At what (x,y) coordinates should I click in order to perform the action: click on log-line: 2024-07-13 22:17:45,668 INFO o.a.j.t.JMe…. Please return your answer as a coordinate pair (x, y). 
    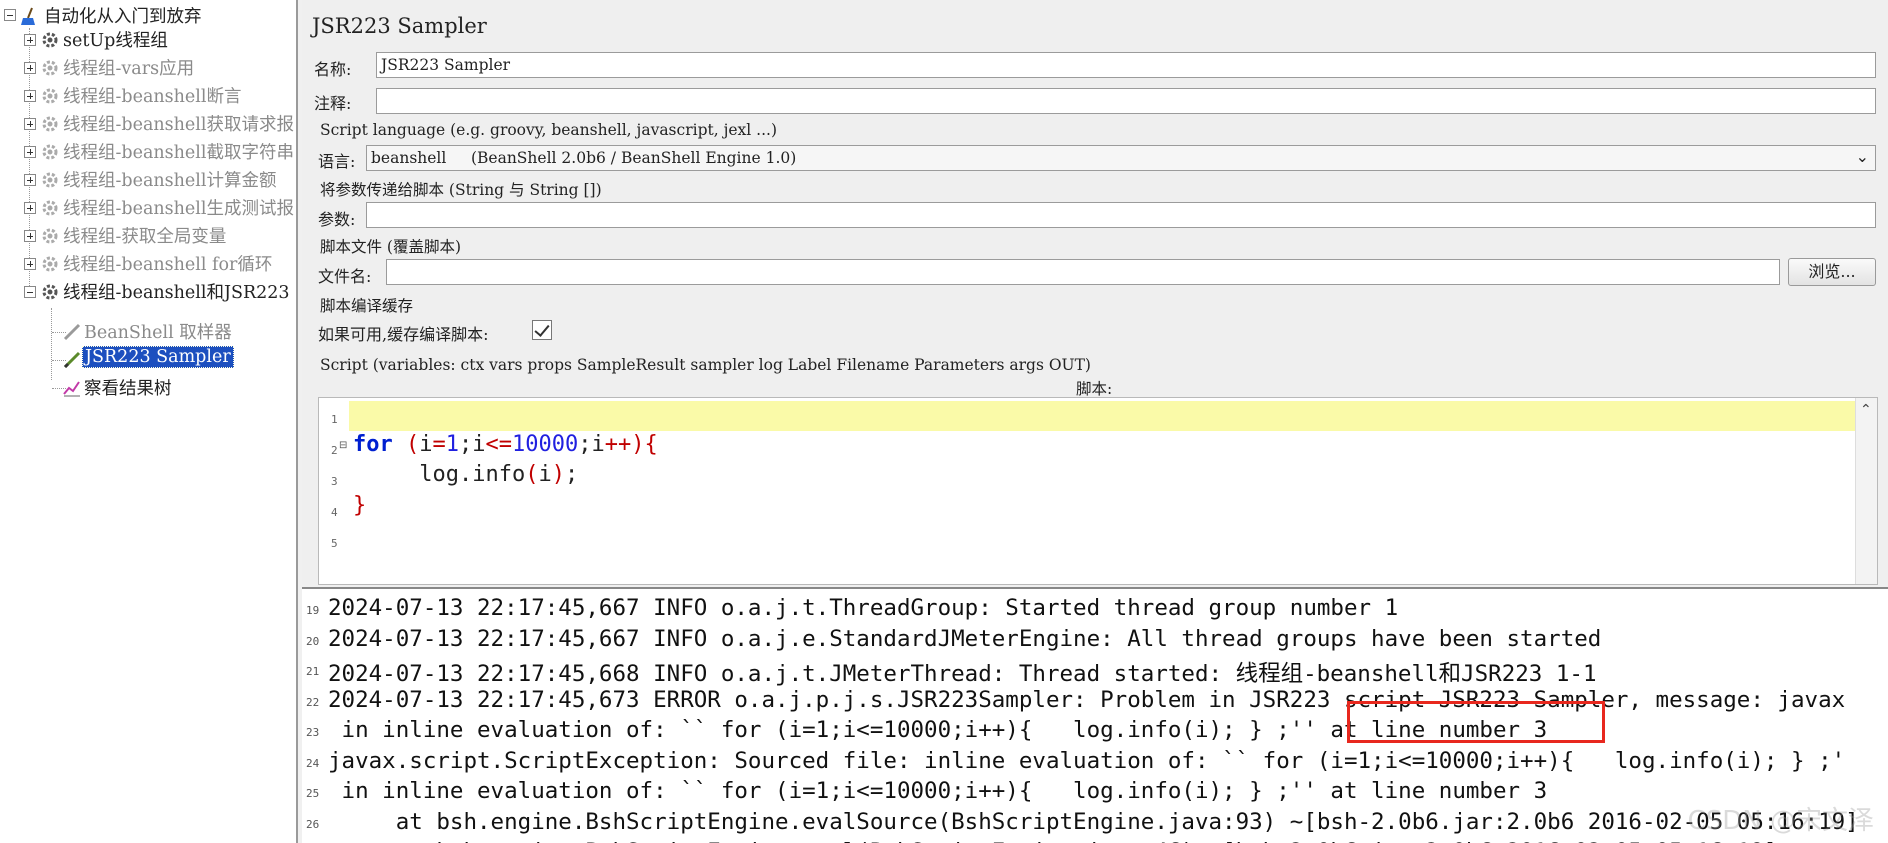
    Looking at the image, I should click on (962, 674).